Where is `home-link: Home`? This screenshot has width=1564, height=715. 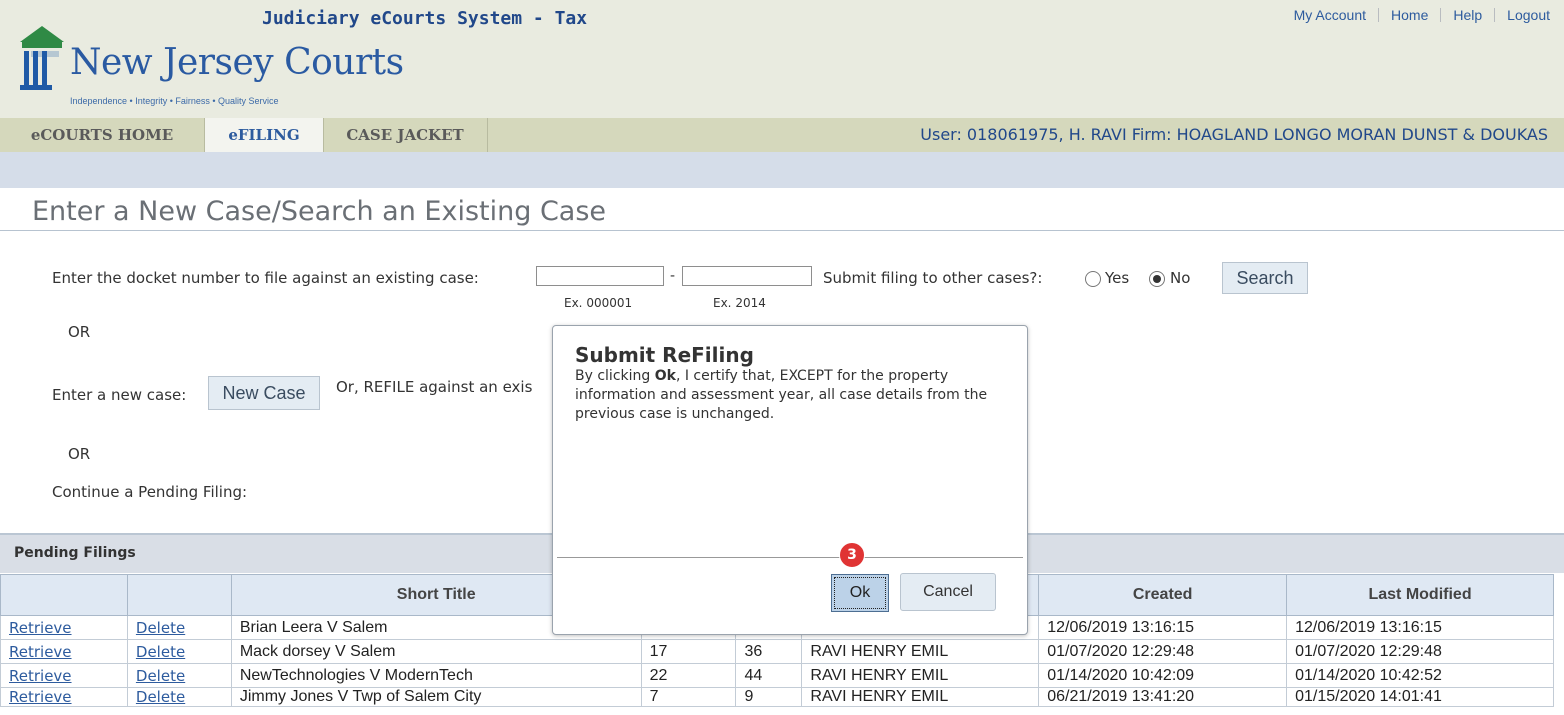 home-link: Home is located at coordinates (1409, 15).